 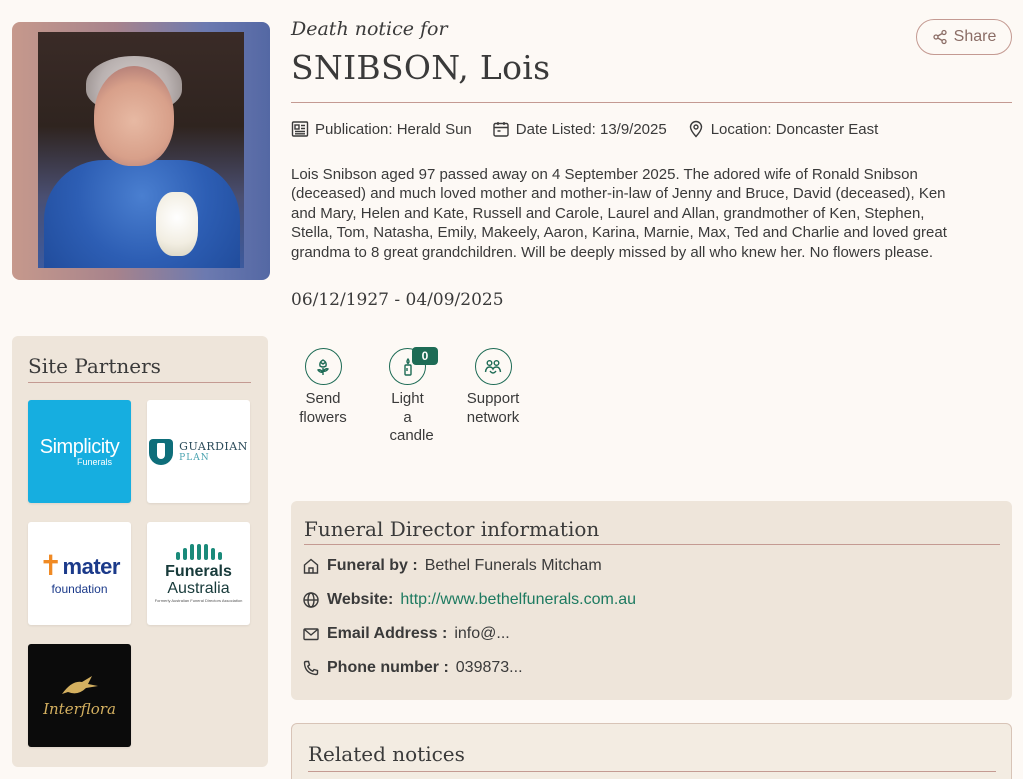 I want to click on location-meta: Location: Doncaster East, so click(x=783, y=129).